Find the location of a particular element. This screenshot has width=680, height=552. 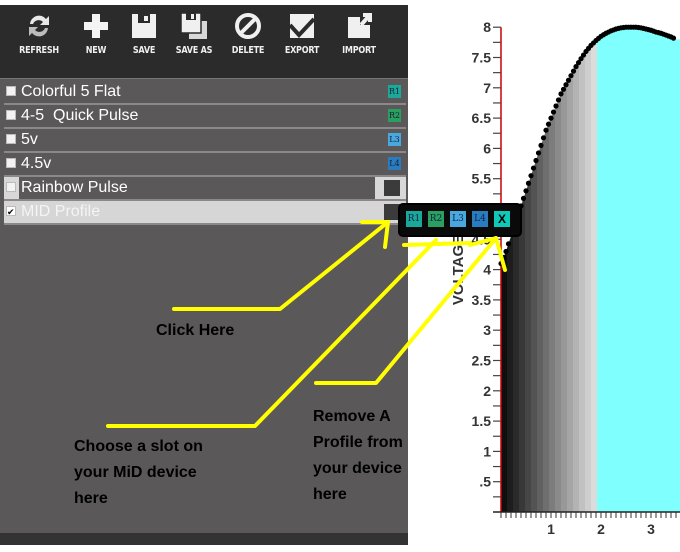

profile-name: Rainbow Pulse is located at coordinates (74, 187).